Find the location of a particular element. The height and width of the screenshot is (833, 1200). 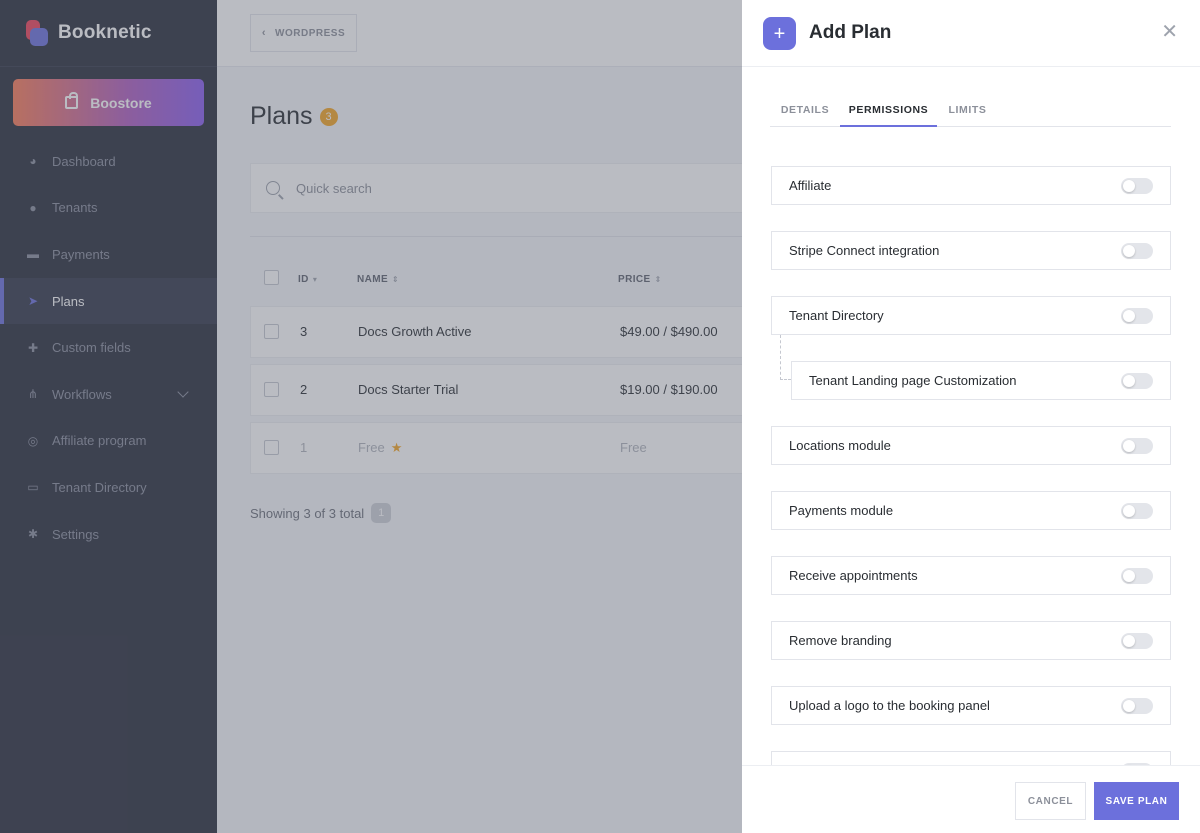

permission-label: Receive appointments is located at coordinates (853, 575).